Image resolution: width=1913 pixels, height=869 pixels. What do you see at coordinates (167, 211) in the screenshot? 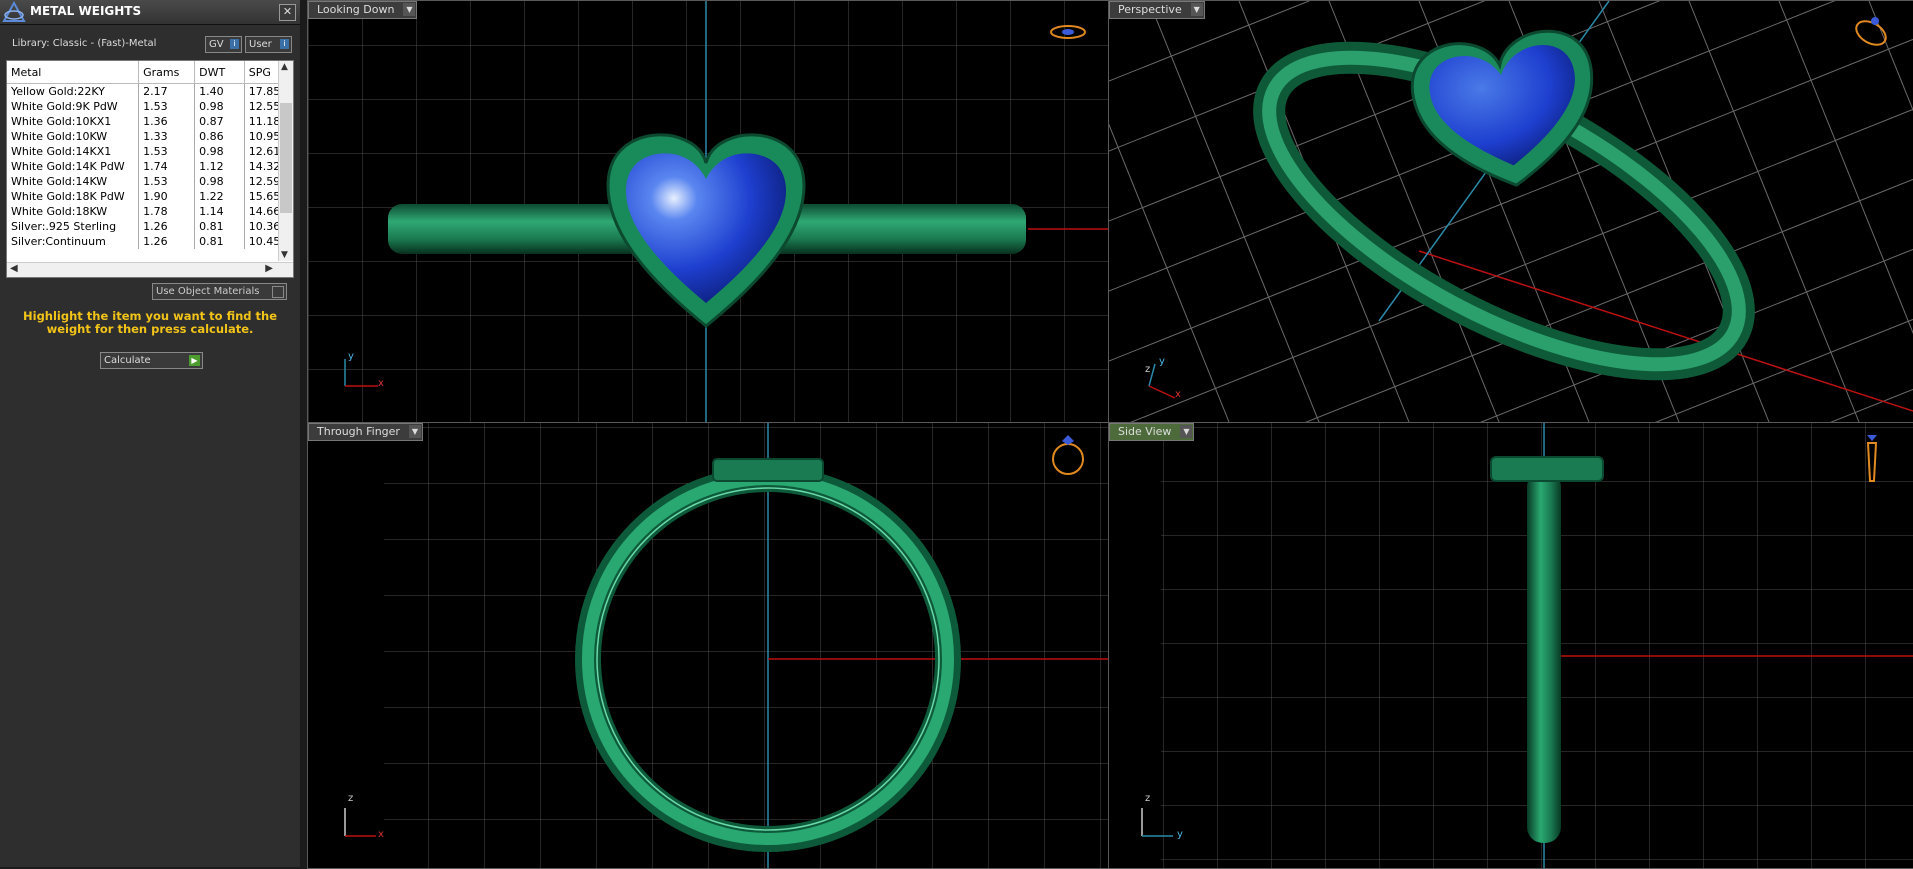
I see `table-cell: 1.78` at bounding box center [167, 211].